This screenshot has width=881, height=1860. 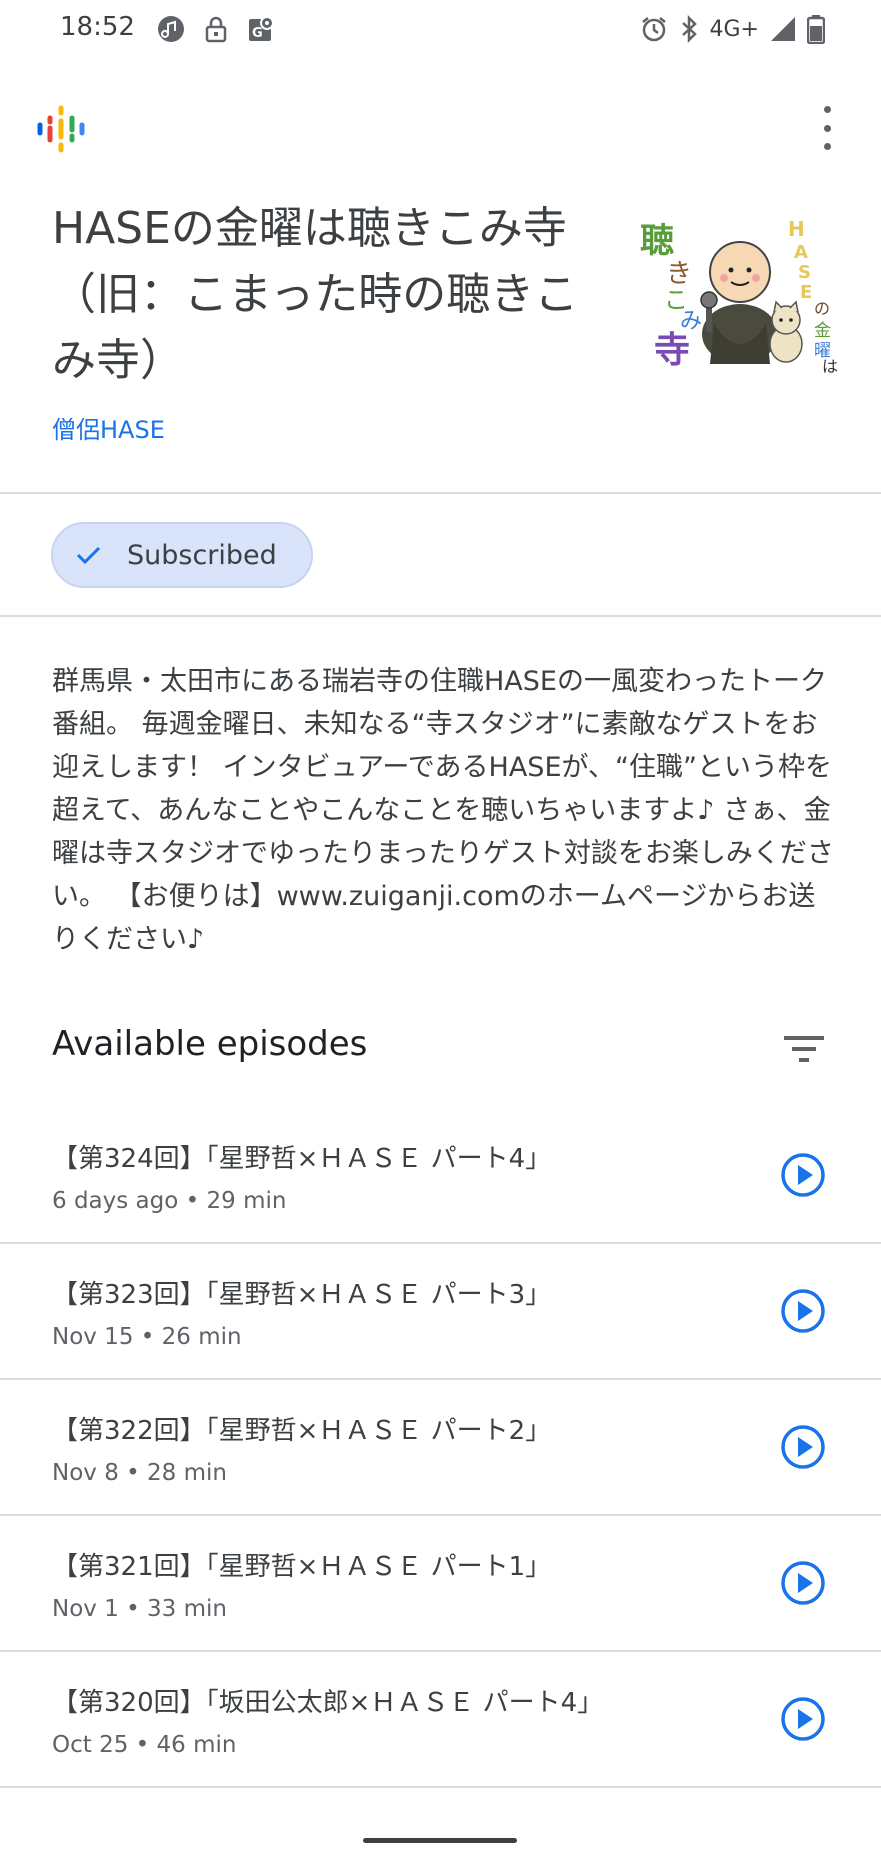 What do you see at coordinates (147, 1337) in the screenshot?
I see `episode-meta: Nov 15 • 26 min` at bounding box center [147, 1337].